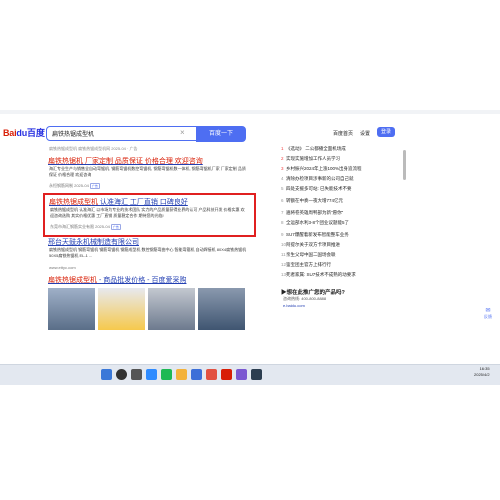 The image size is (500, 500). I want to click on taskbar, so click(250, 374).